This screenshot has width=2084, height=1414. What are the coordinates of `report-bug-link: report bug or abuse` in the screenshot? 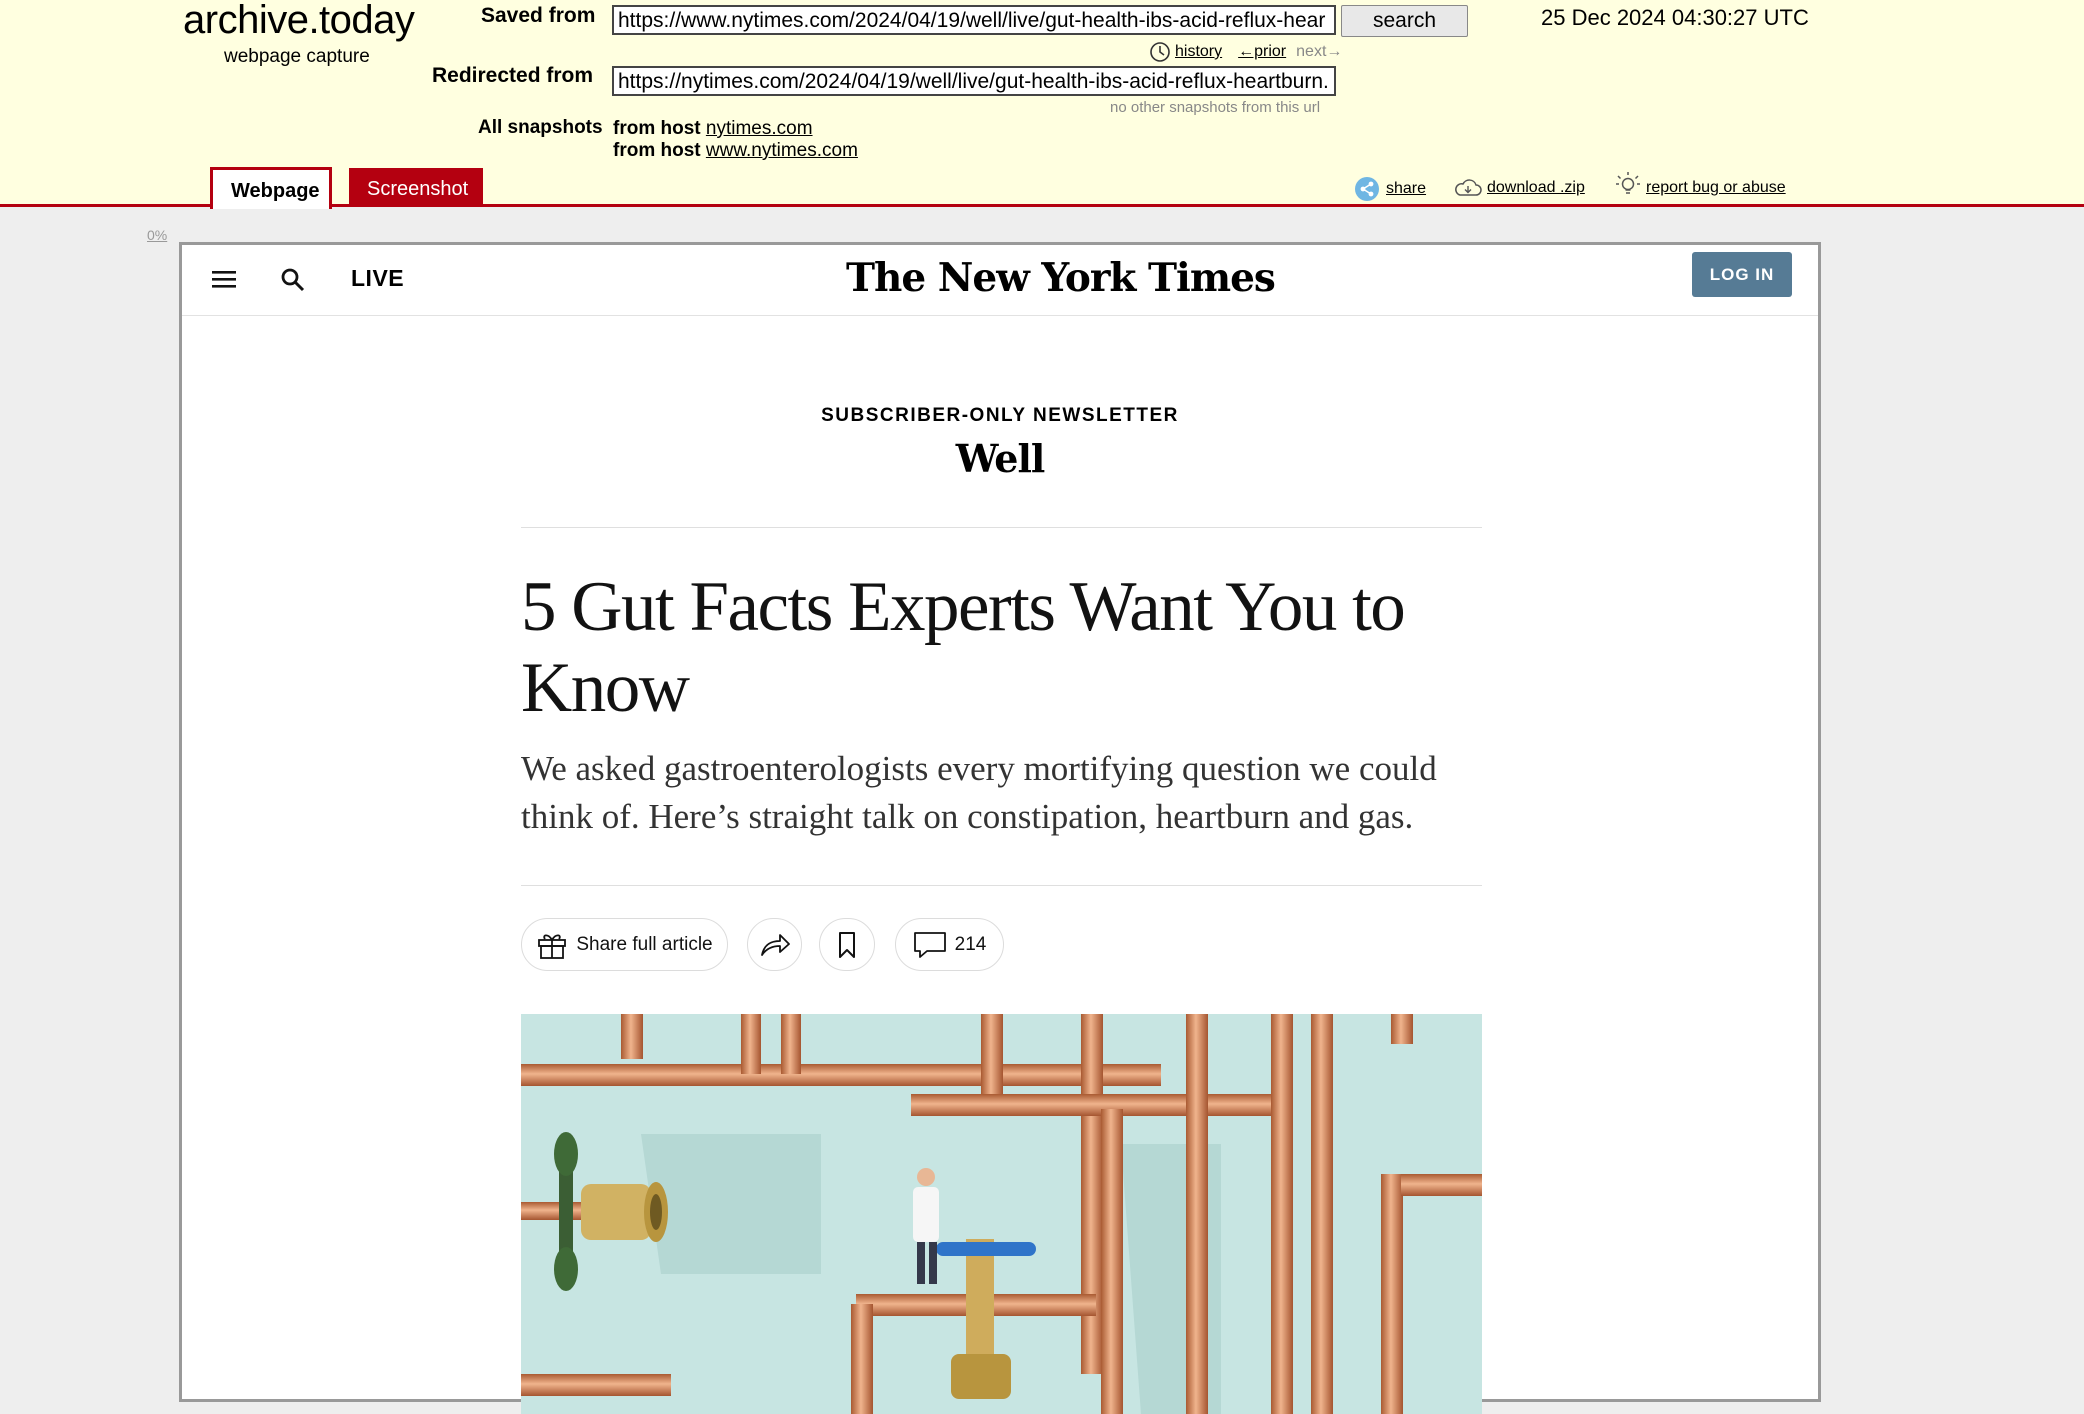 It's located at (1716, 188).